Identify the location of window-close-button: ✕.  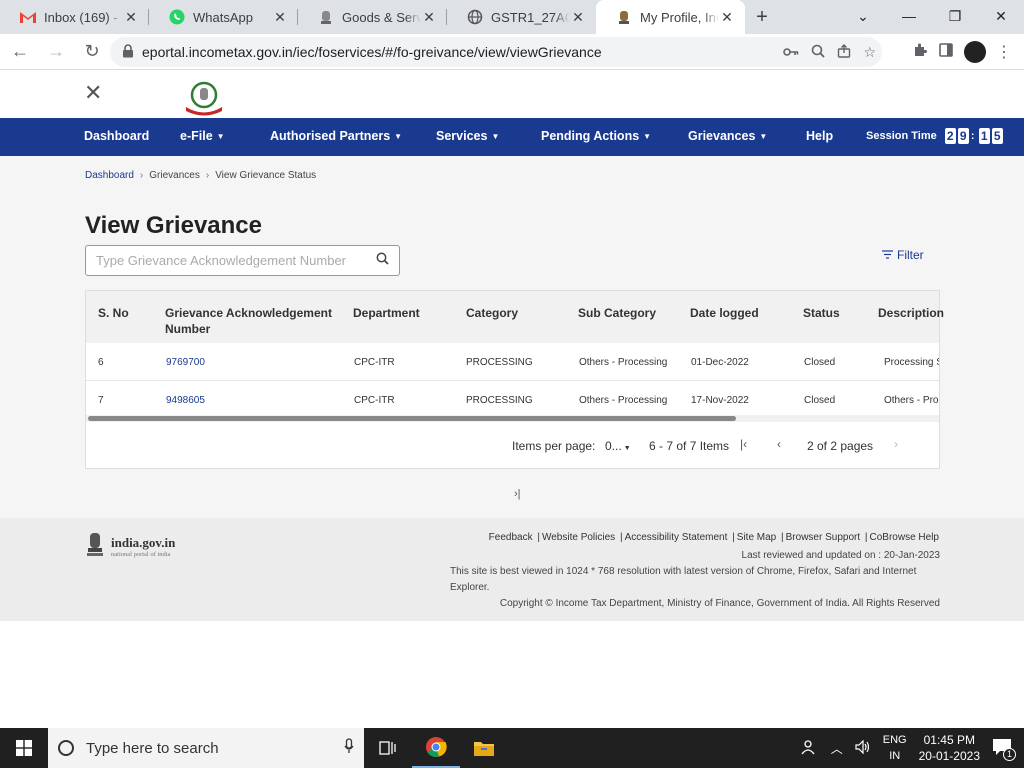
(1001, 16).